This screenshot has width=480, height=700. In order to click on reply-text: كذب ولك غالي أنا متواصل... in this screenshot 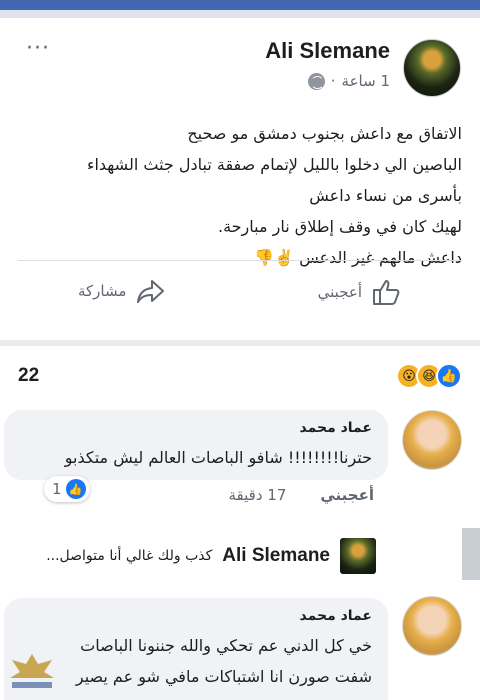, I will do `click(129, 556)`.